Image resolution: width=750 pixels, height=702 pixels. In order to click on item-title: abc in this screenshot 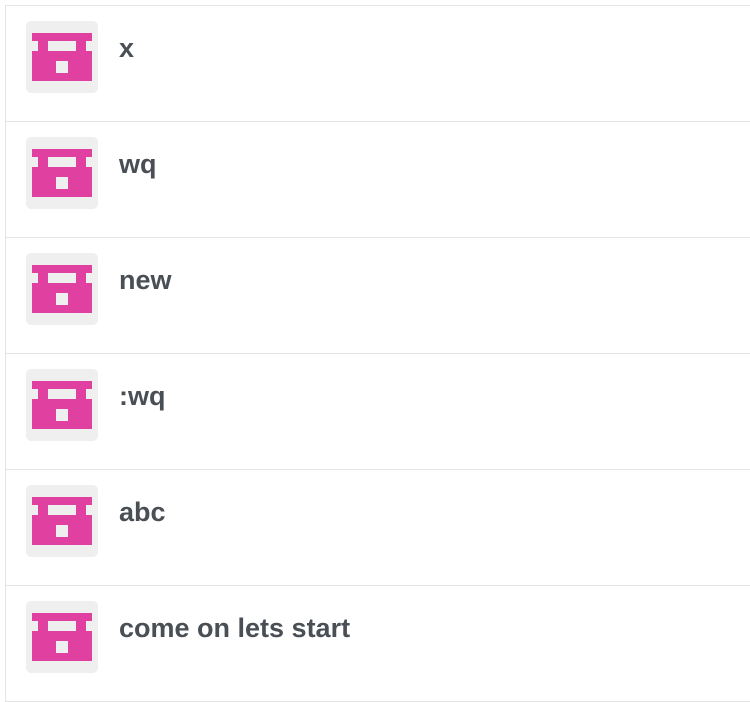, I will do `click(142, 512)`.